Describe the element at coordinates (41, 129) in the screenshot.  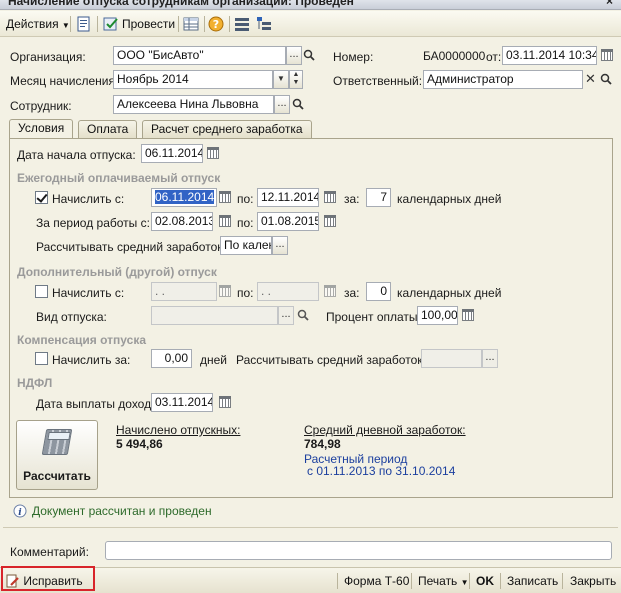
I see `tab-conditions: Условия` at that location.